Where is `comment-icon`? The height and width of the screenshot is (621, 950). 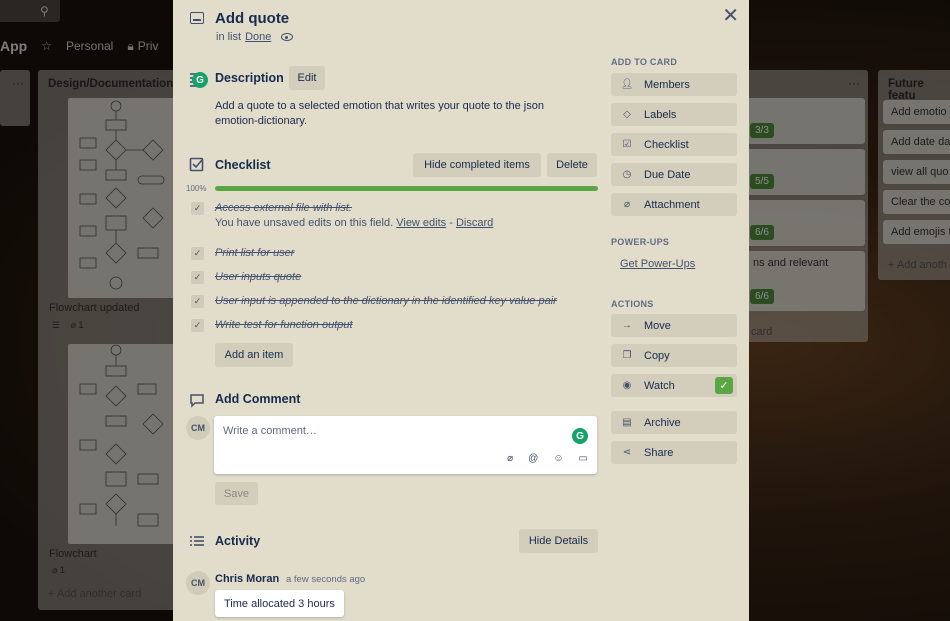
comment-icon is located at coordinates (197, 401).